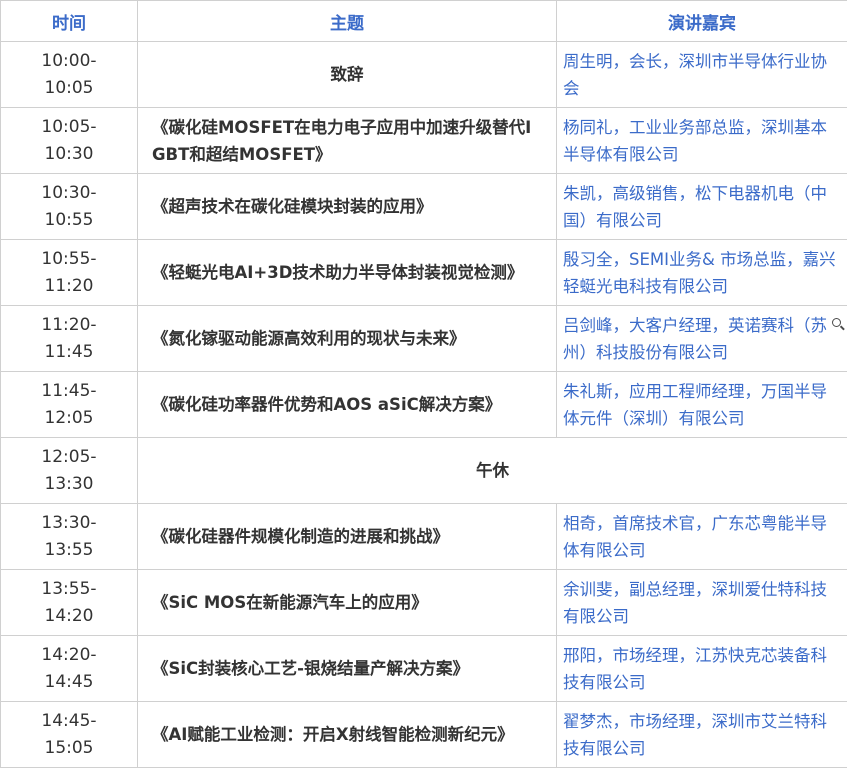 Image resolution: width=847 pixels, height=768 pixels. Describe the element at coordinates (702, 207) in the screenshot. I see `speaker-cell: 朱凯，高级销售，松下电器机电（中国）有限公司` at that location.